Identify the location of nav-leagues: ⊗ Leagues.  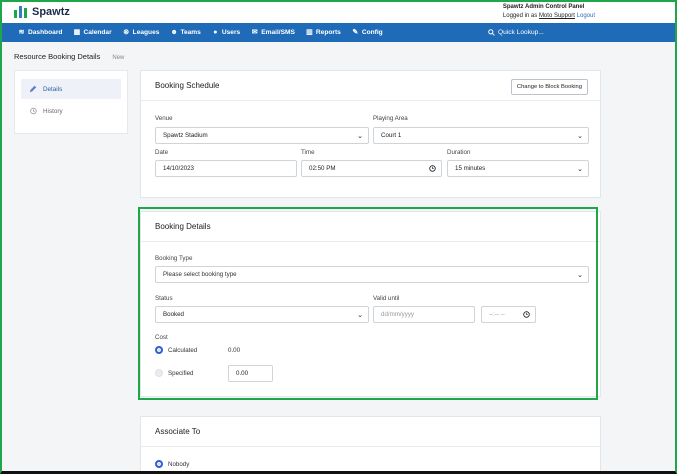
(141, 32).